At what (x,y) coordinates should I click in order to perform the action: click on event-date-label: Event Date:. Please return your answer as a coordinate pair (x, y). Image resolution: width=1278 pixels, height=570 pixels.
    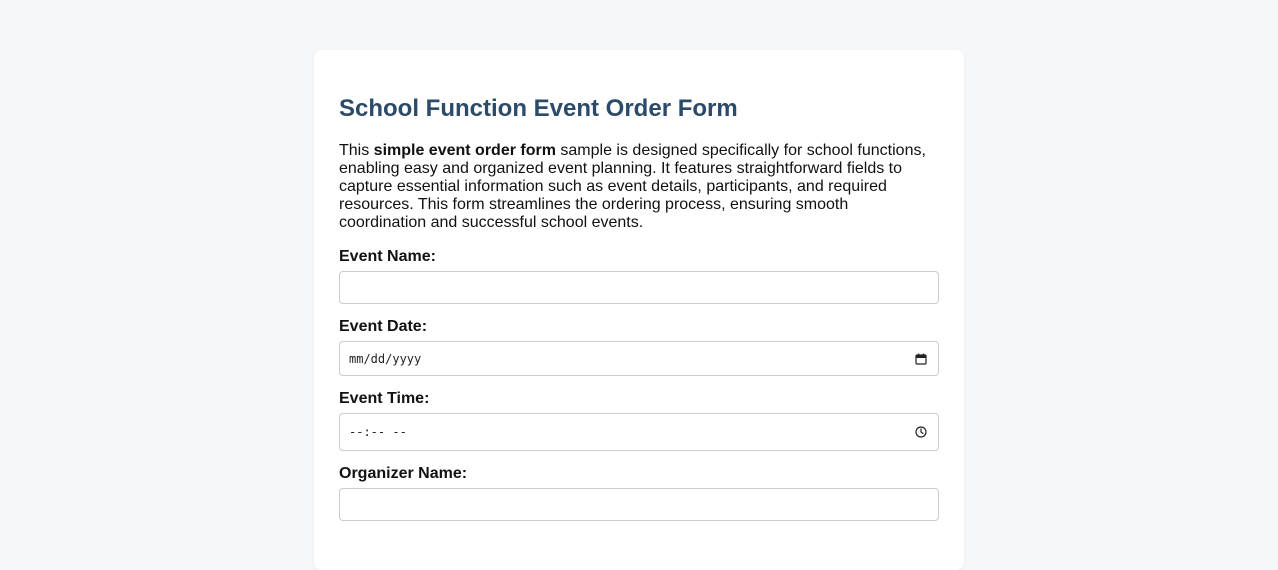
    Looking at the image, I should click on (383, 326).